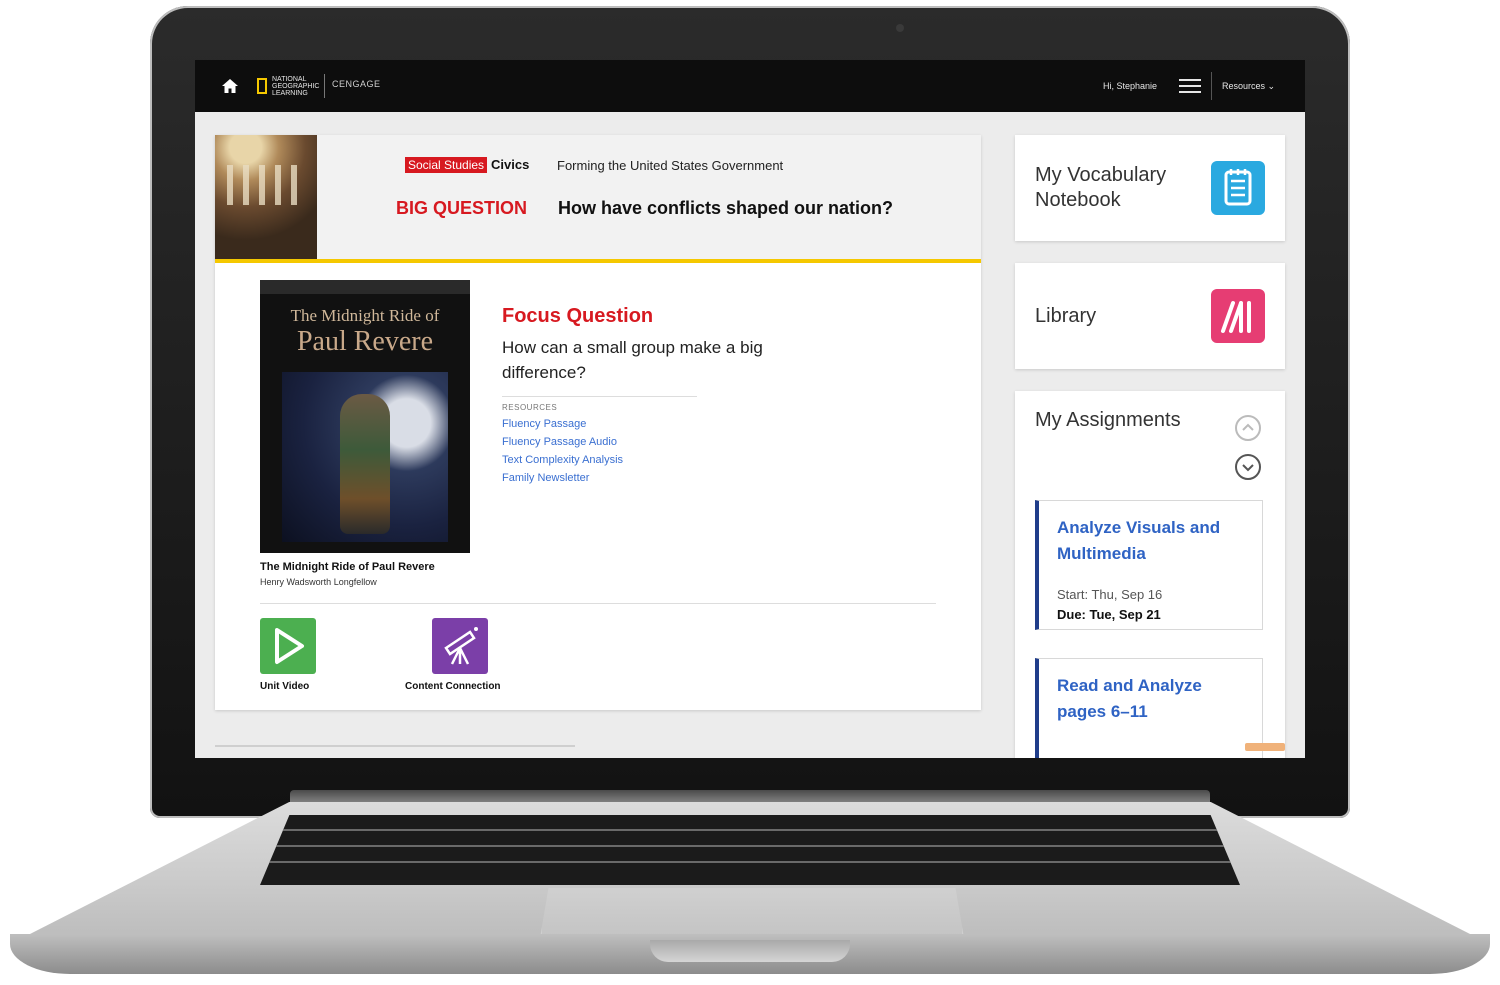  Describe the element at coordinates (1150, 316) in the screenshot. I see `library-card: Library` at that location.